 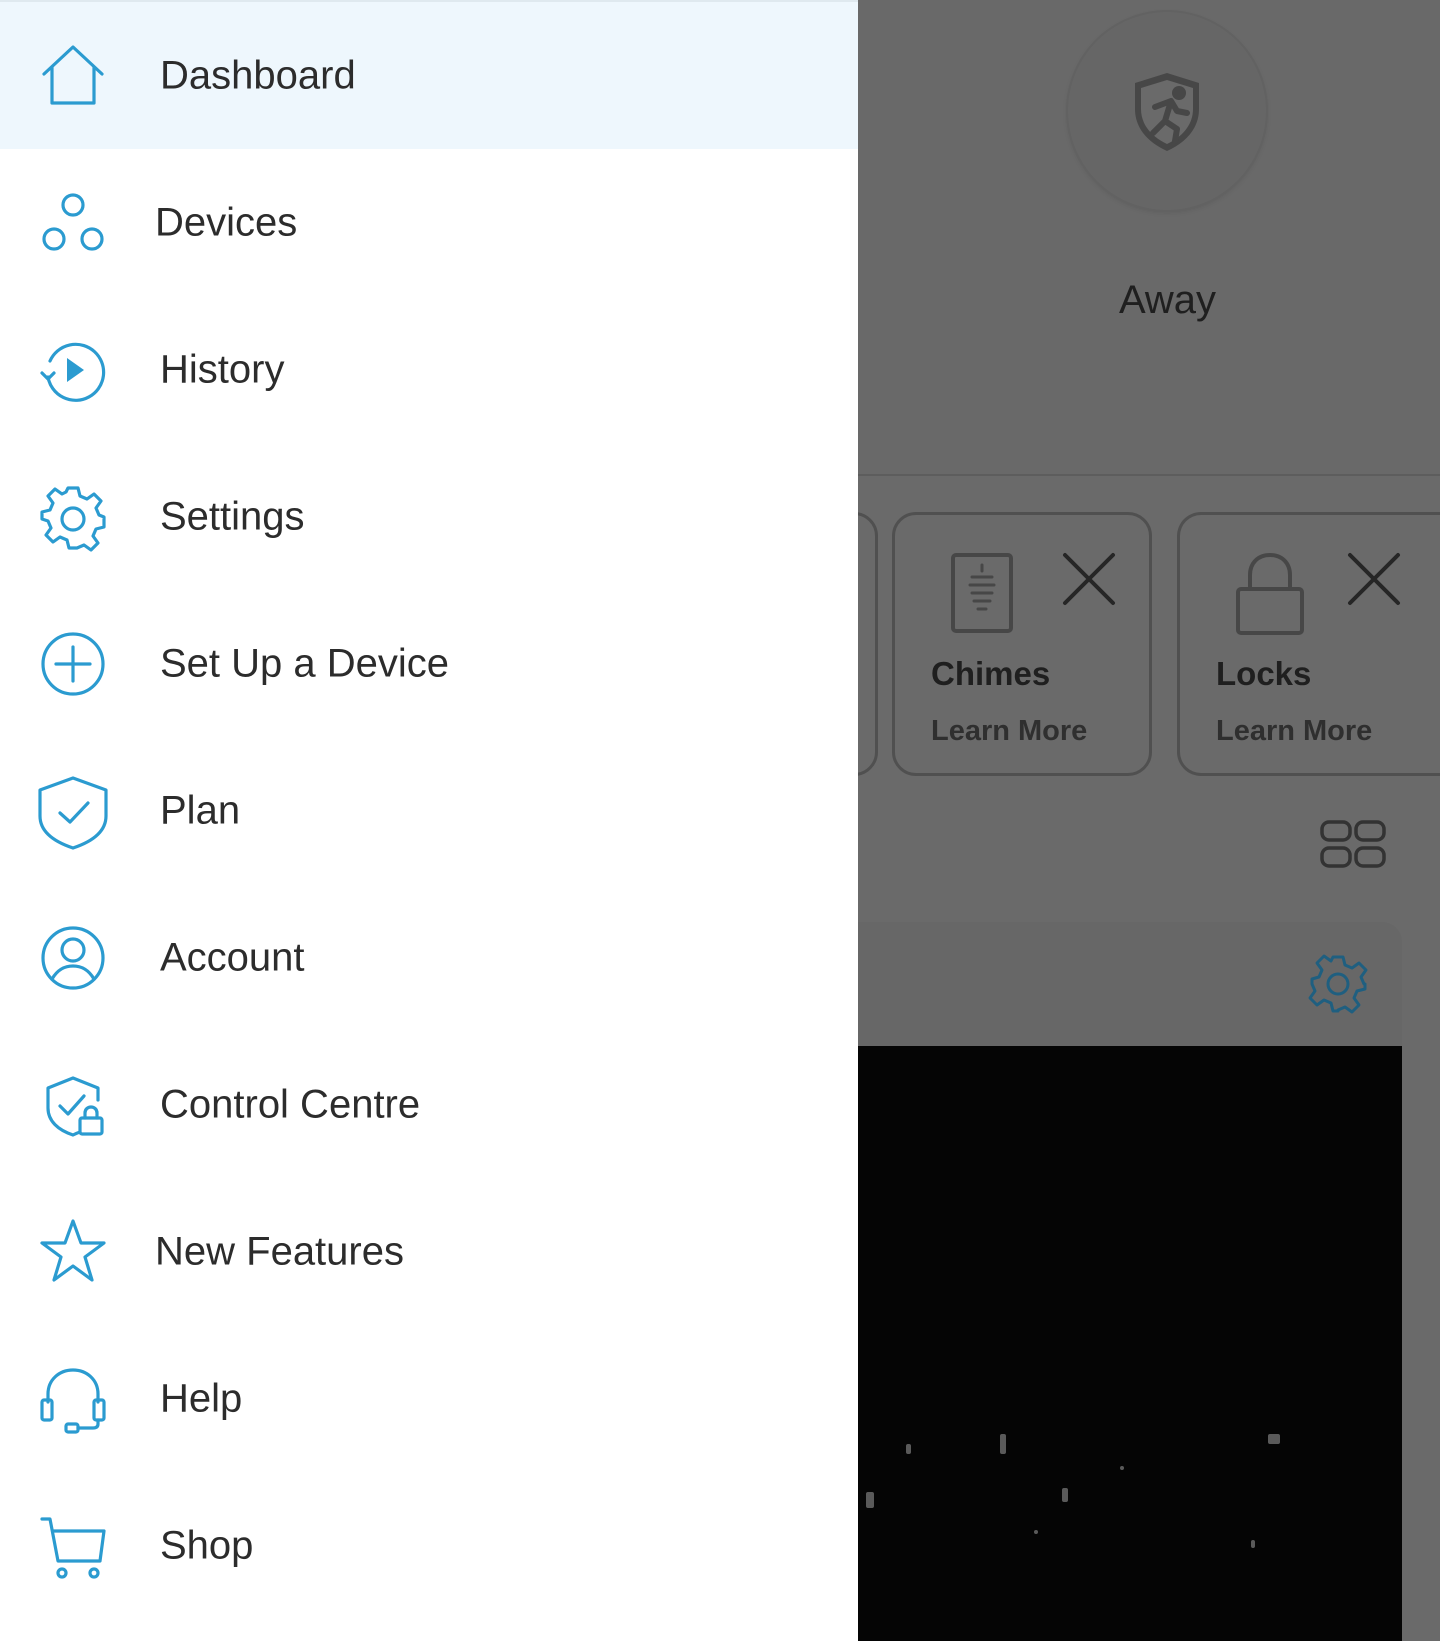 I want to click on nav-item-dashboard: Dashboard, so click(x=429, y=75).